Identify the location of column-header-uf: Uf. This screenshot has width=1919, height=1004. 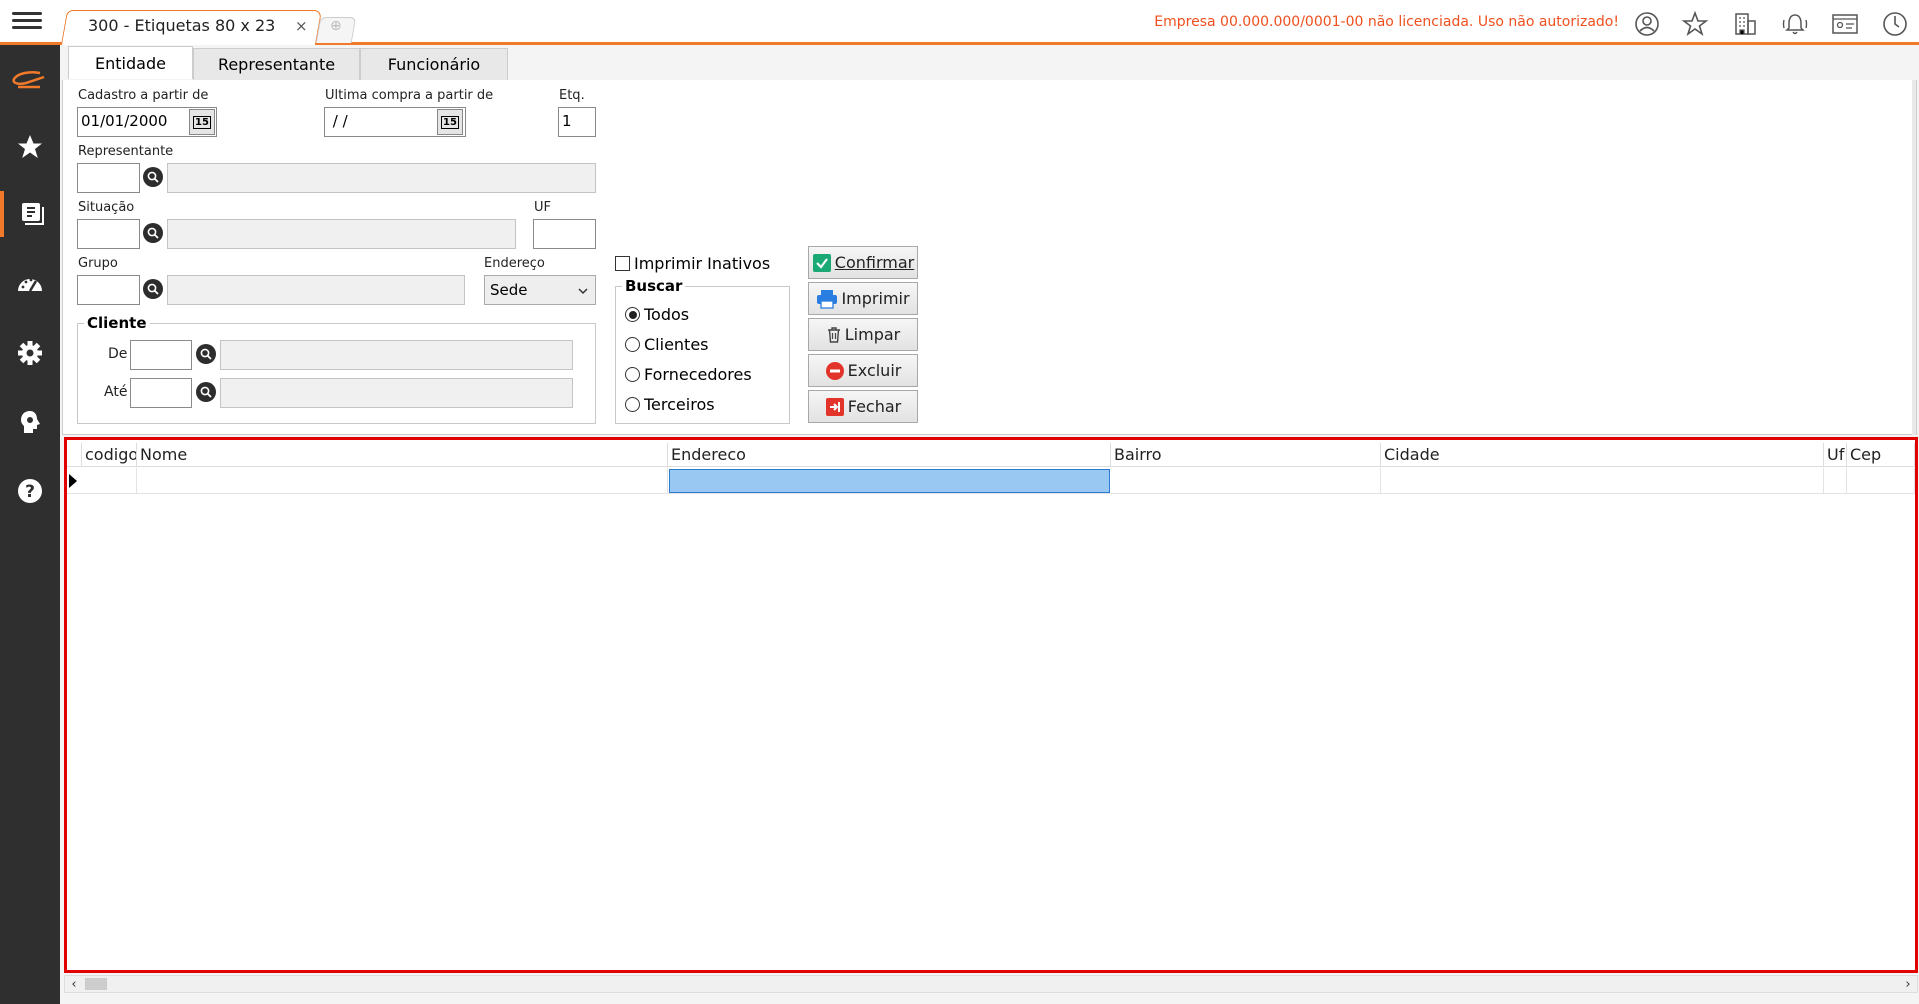
(1835, 455).